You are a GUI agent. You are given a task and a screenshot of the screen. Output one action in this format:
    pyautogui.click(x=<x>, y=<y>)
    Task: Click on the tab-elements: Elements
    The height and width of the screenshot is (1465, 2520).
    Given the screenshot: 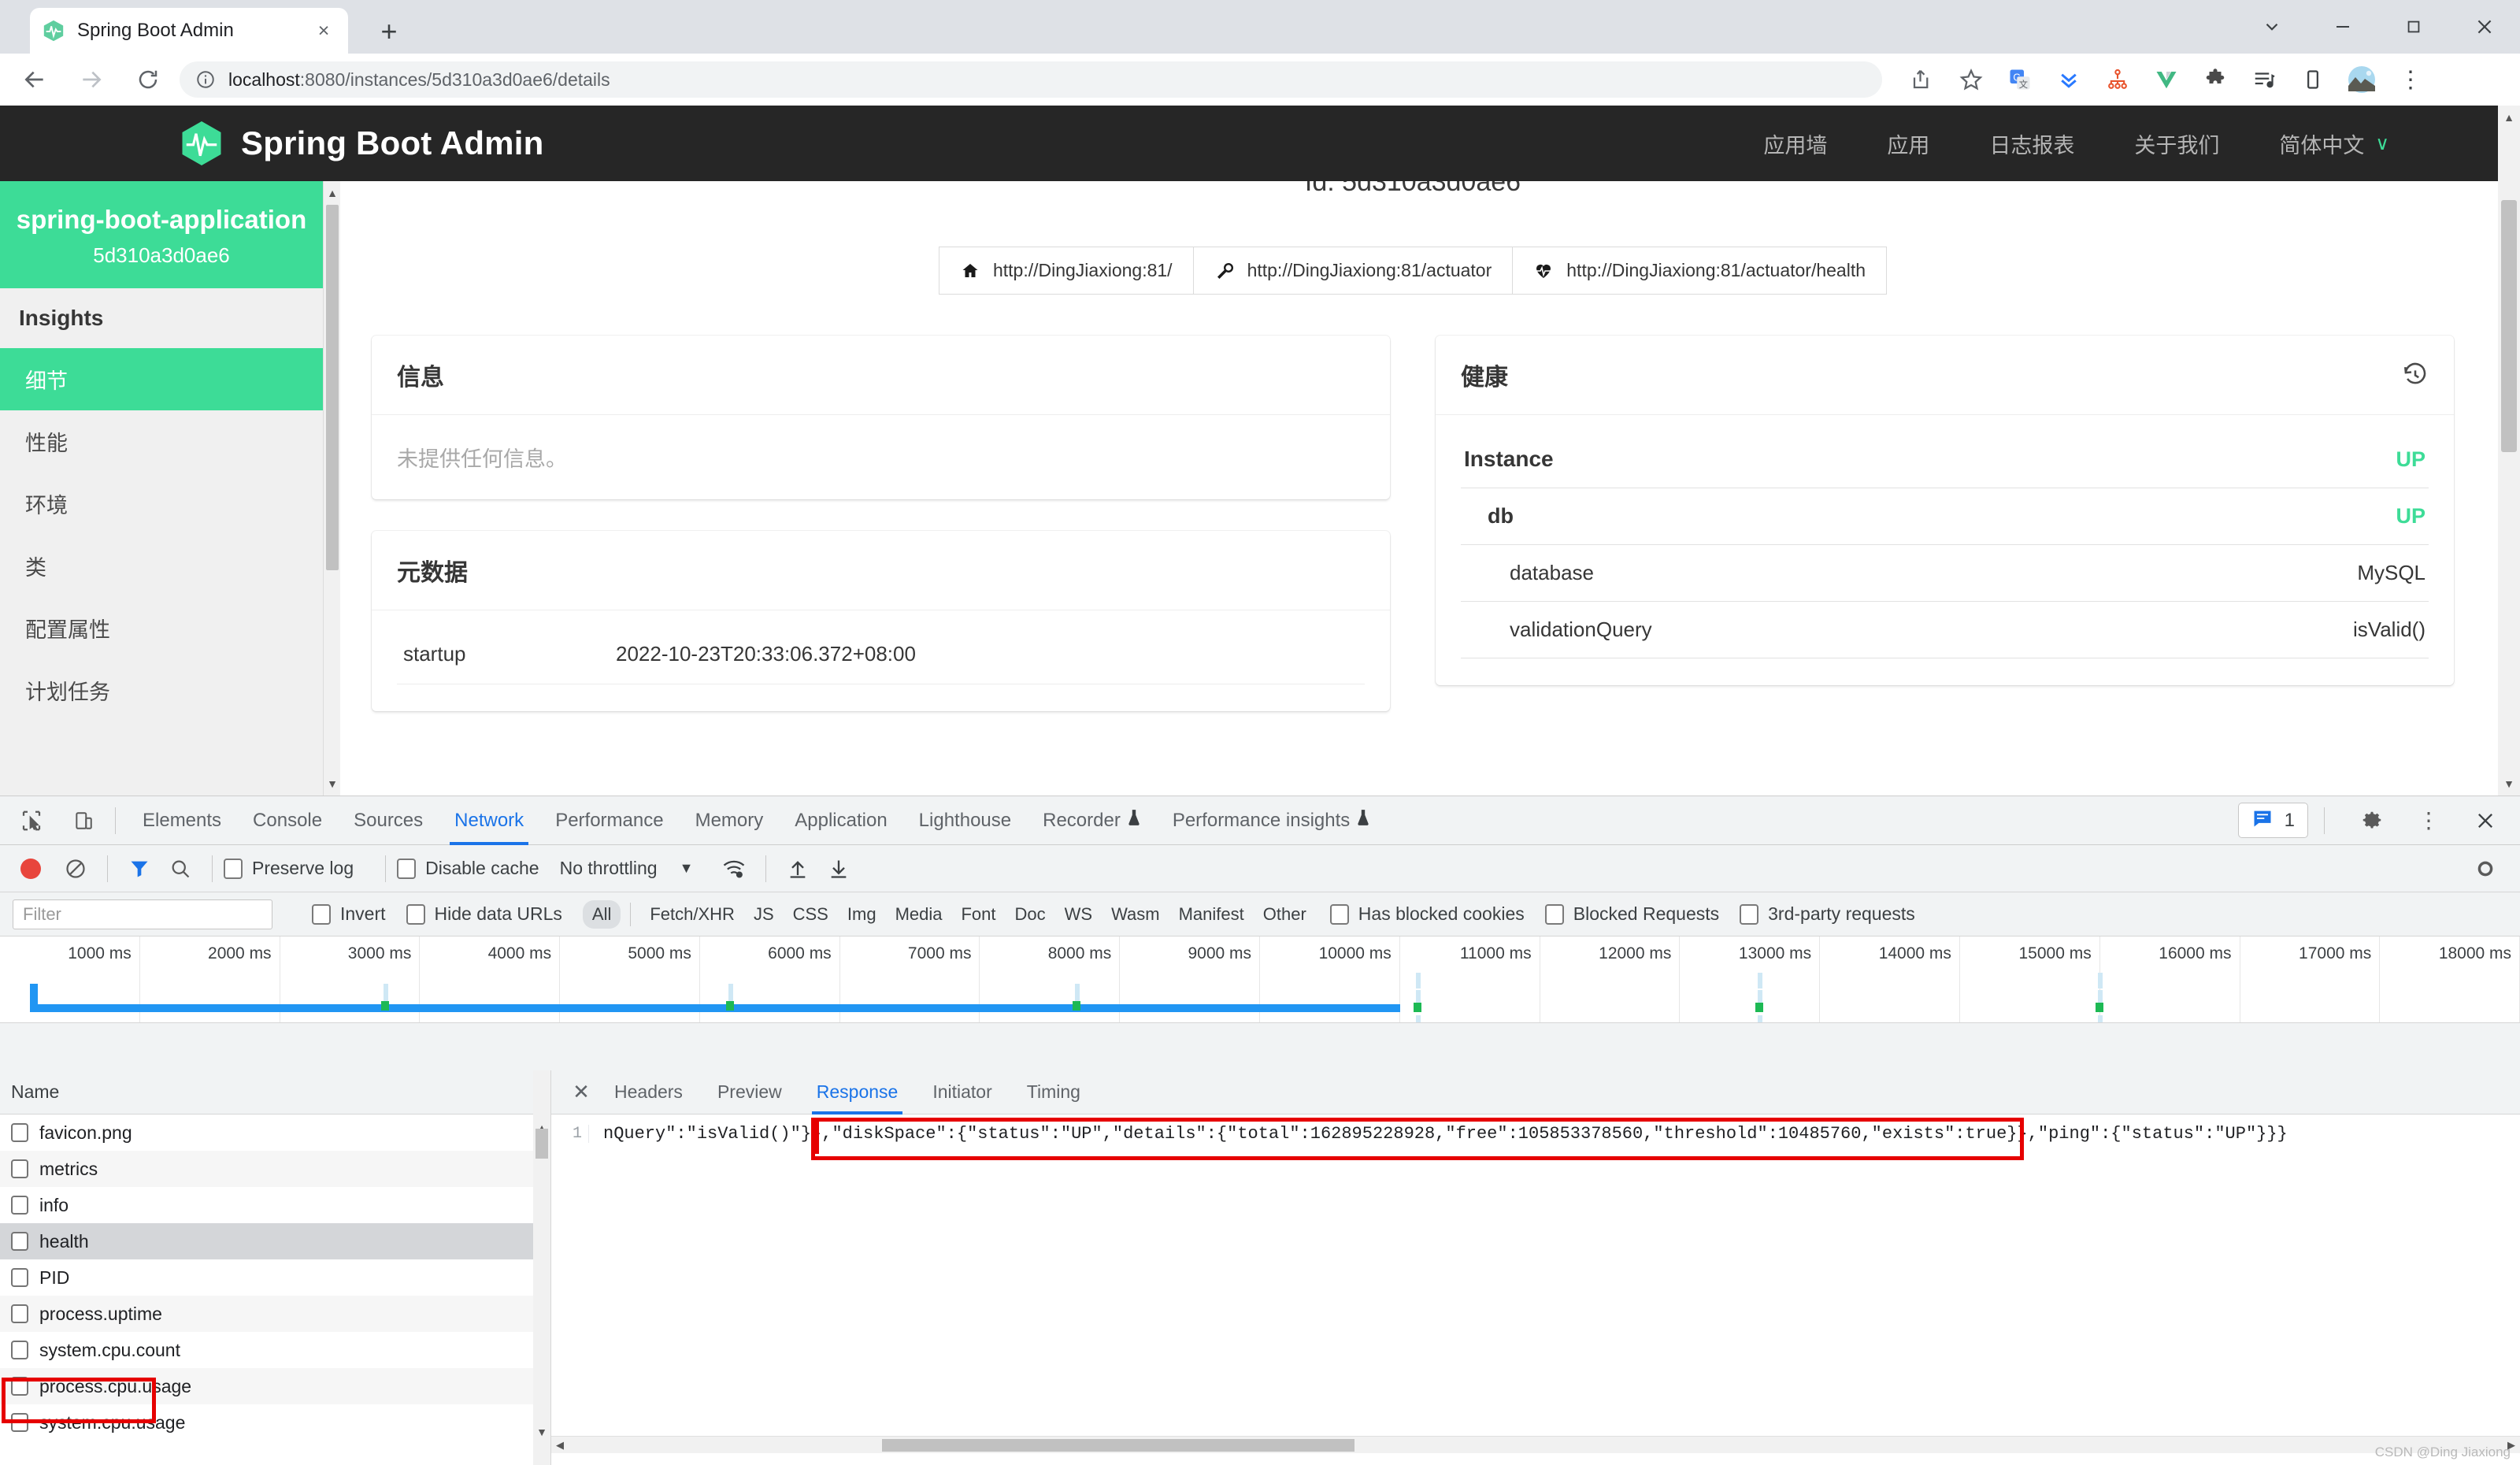 What is the action you would take?
    pyautogui.click(x=182, y=821)
    